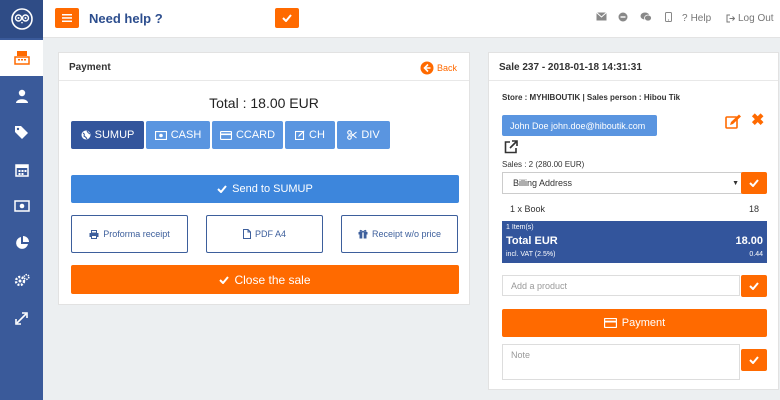 The width and height of the screenshot is (780, 400). I want to click on vat-value: 0.44, so click(756, 254).